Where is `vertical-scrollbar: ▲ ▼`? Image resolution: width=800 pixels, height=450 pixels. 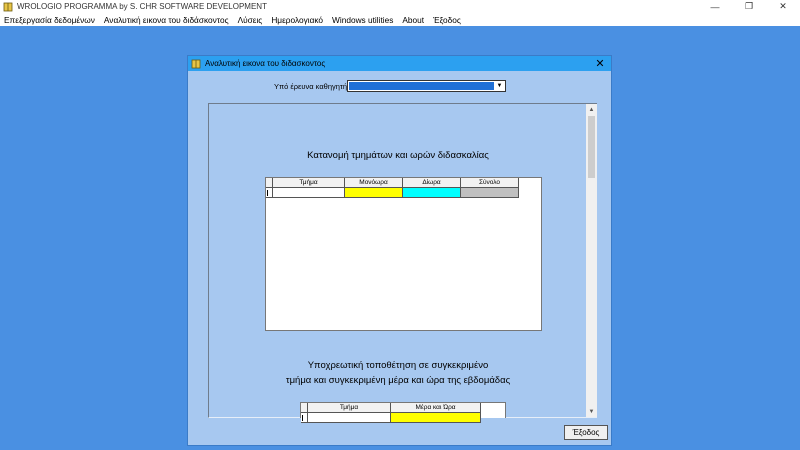 vertical-scrollbar: ▲ ▼ is located at coordinates (591, 260).